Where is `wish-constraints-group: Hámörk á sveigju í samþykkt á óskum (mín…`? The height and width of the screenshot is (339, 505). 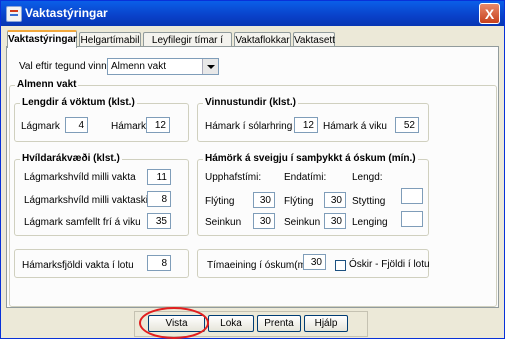 wish-constraints-group: Hámörk á sveigju í samþykkt á óskum (mín… is located at coordinates (313, 194).